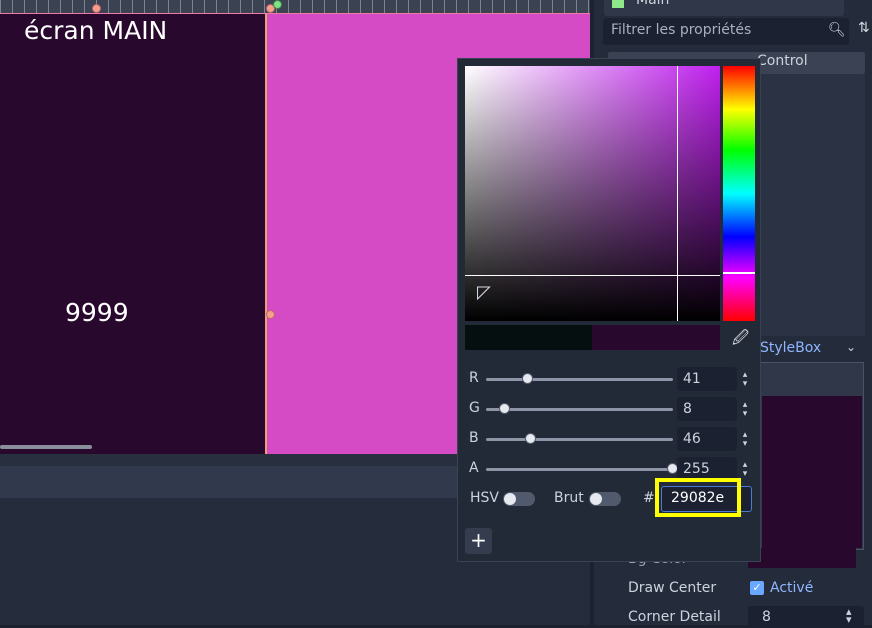 The width and height of the screenshot is (872, 628). What do you see at coordinates (707, 379) in the screenshot?
I see `slider-value-r: 41` at bounding box center [707, 379].